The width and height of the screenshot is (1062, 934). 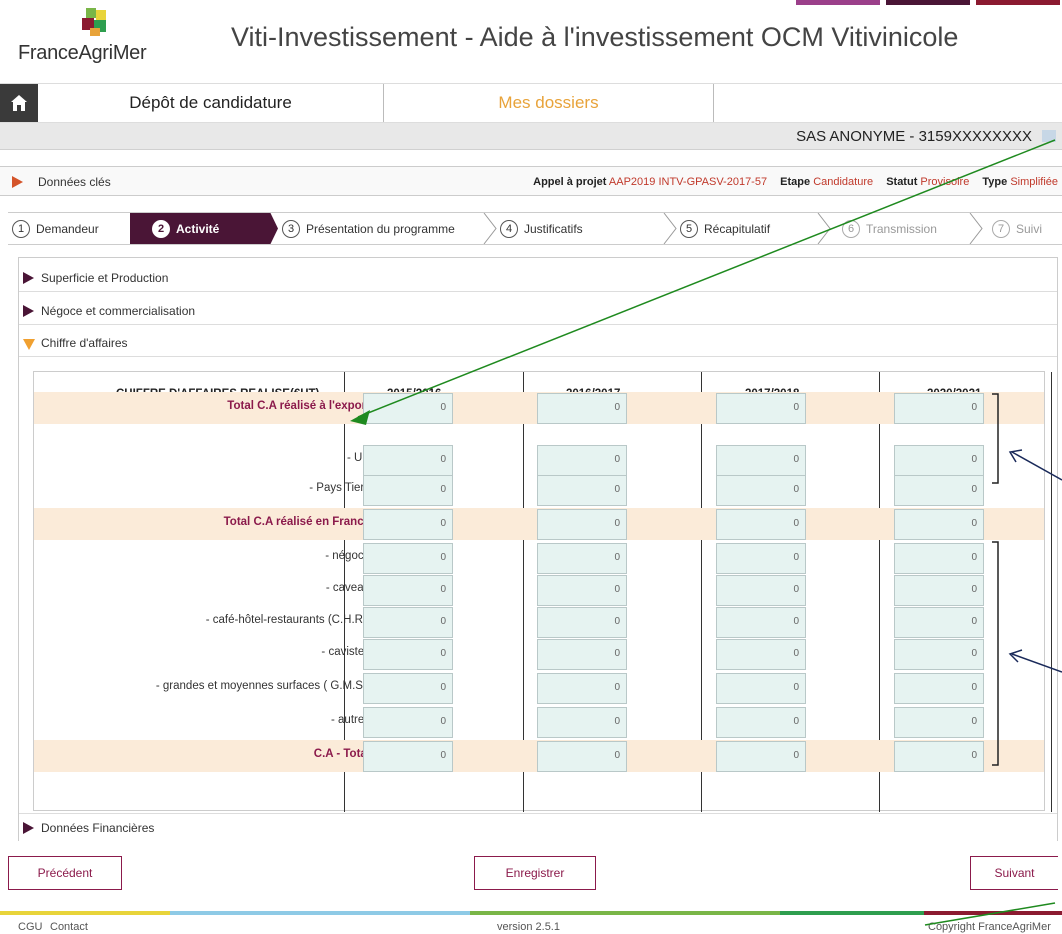 What do you see at coordinates (74, 182) in the screenshot?
I see `key-data-label: Données clés` at bounding box center [74, 182].